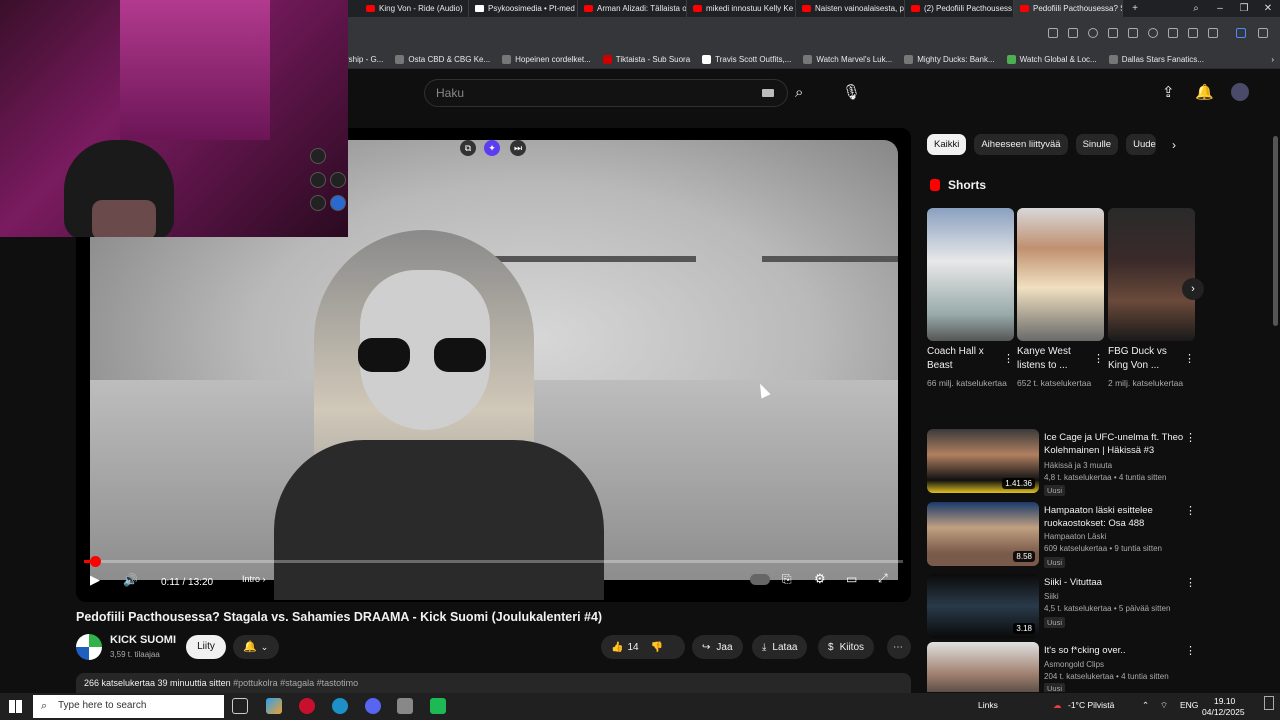 The image size is (1280, 720). I want to click on chip-for-you: Sinulle, so click(1097, 144).